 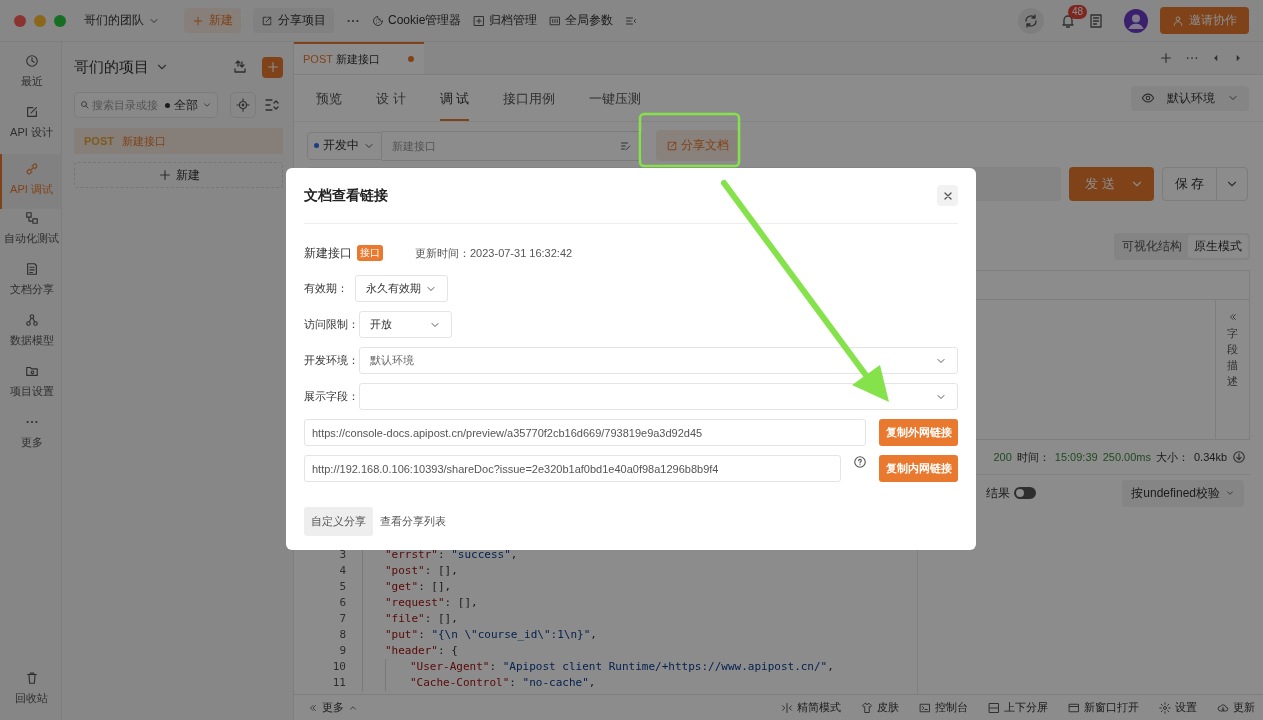 I want to click on footer-button: 更新, so click(x=1236, y=707).